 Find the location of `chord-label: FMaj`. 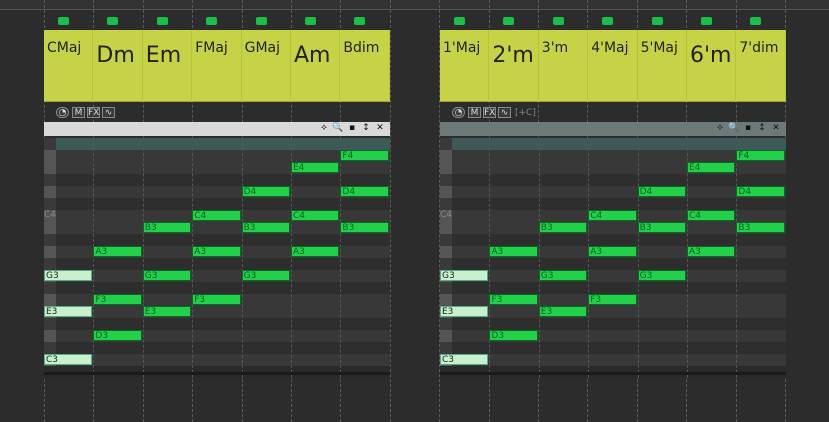

chord-label: FMaj is located at coordinates (217, 66).